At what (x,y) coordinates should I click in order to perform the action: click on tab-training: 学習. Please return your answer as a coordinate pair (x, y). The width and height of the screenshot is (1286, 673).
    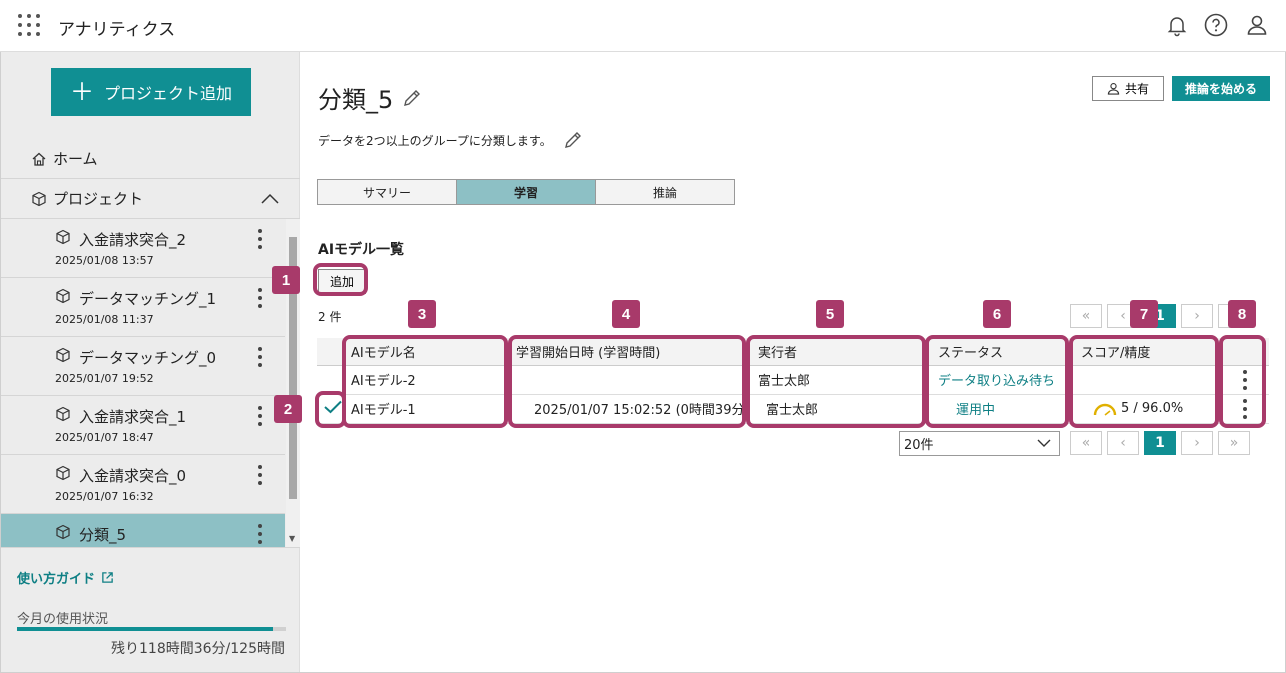
    Looking at the image, I should click on (526, 192).